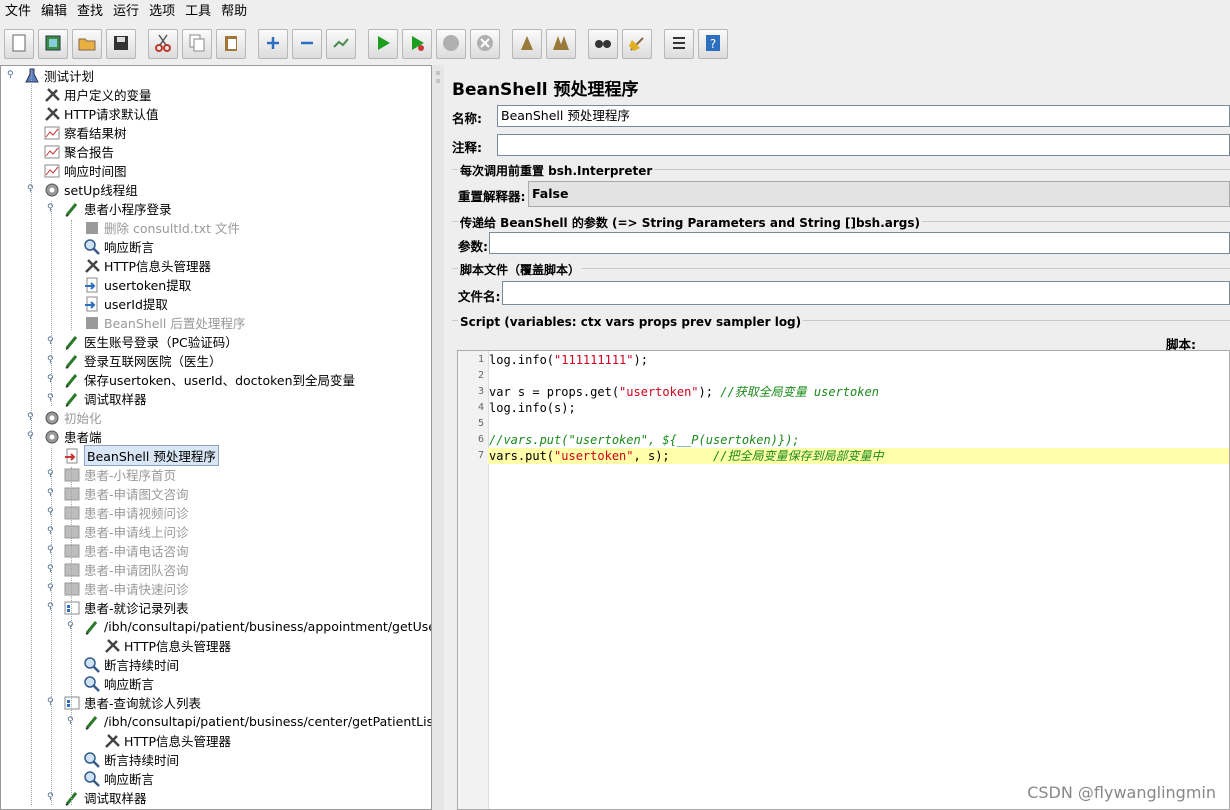  Describe the element at coordinates (97, 94) in the screenshot. I see `tree-node: 用户定义的变量` at that location.